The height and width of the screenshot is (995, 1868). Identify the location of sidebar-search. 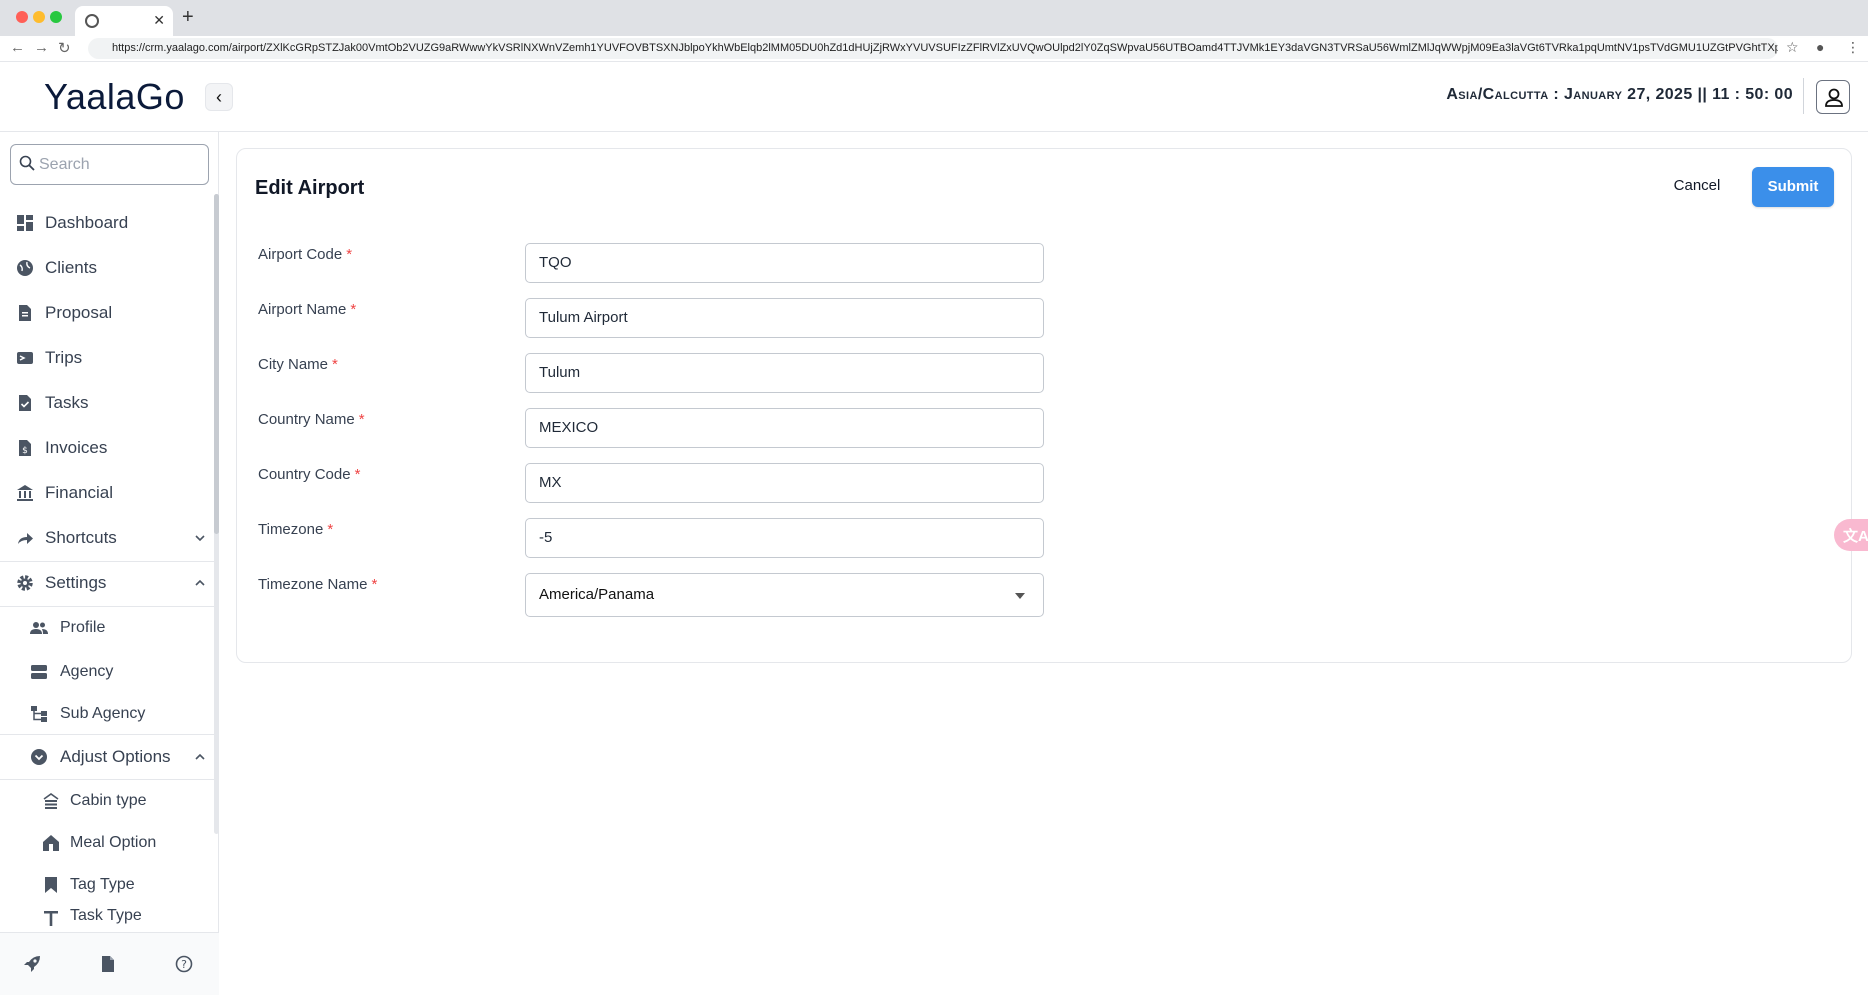
(109, 164).